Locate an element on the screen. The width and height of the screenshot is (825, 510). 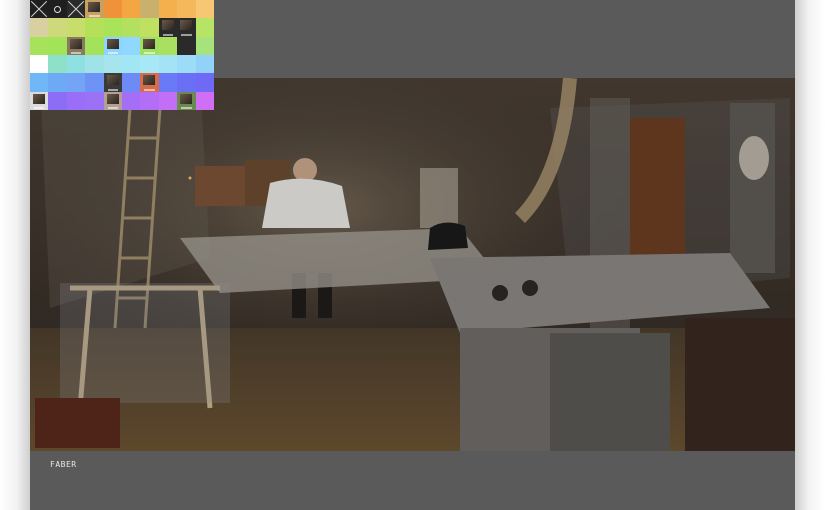
thumbnail-grid is located at coordinates (122, 55).